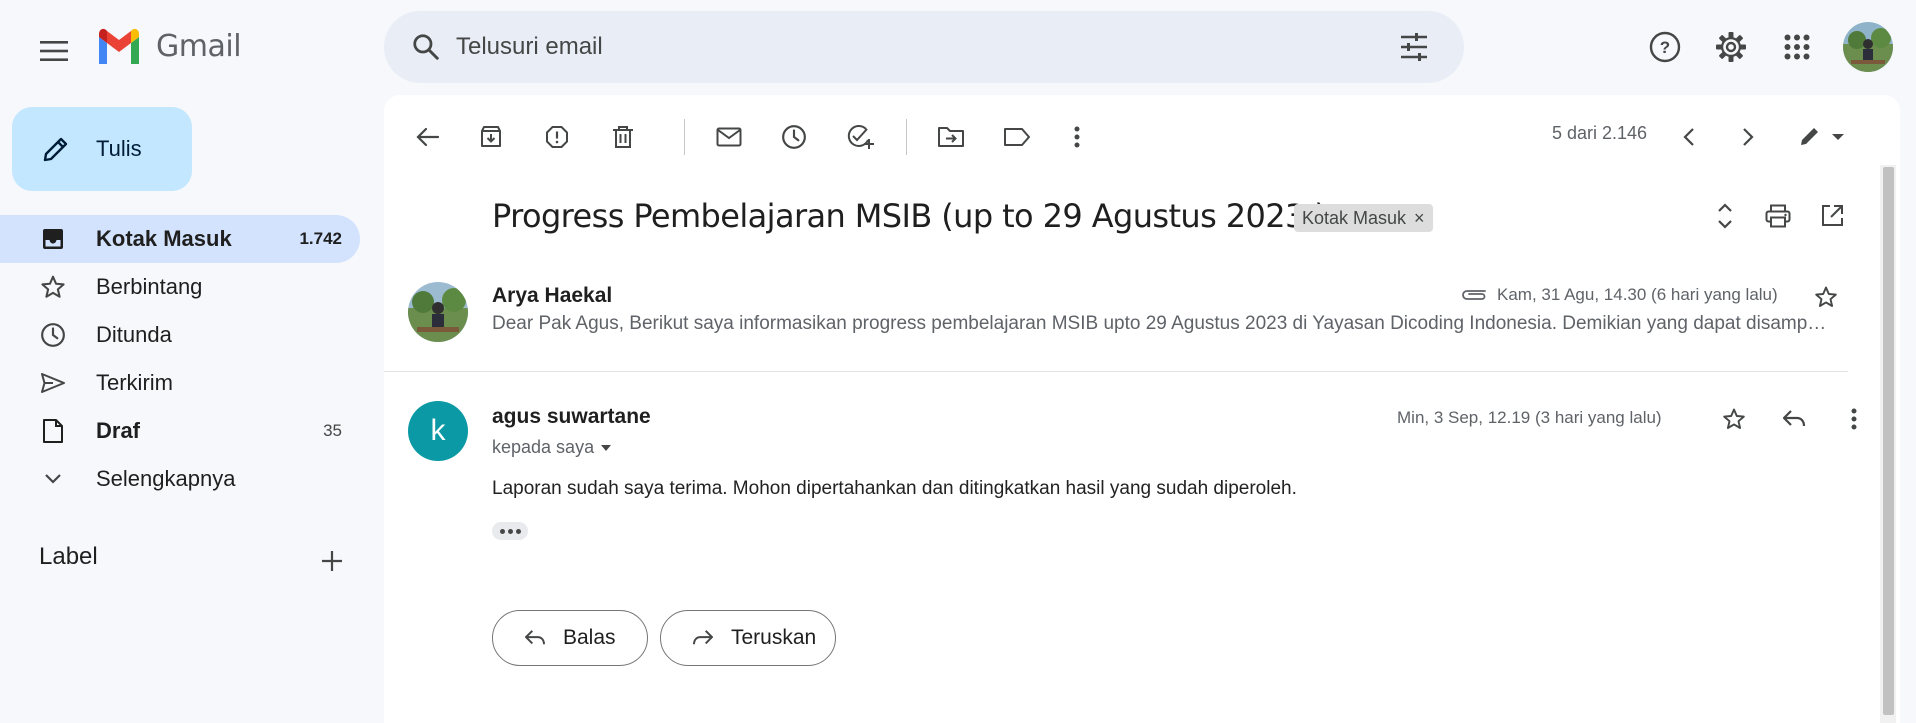  Describe the element at coordinates (1637, 294) in the screenshot. I see `message-date: Kam, 31 Agu, 14.30 (6 hari yang lalu)` at that location.